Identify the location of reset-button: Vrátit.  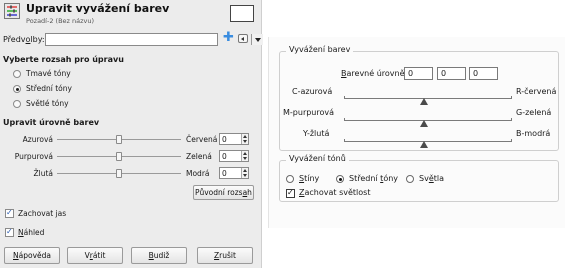
(95, 255).